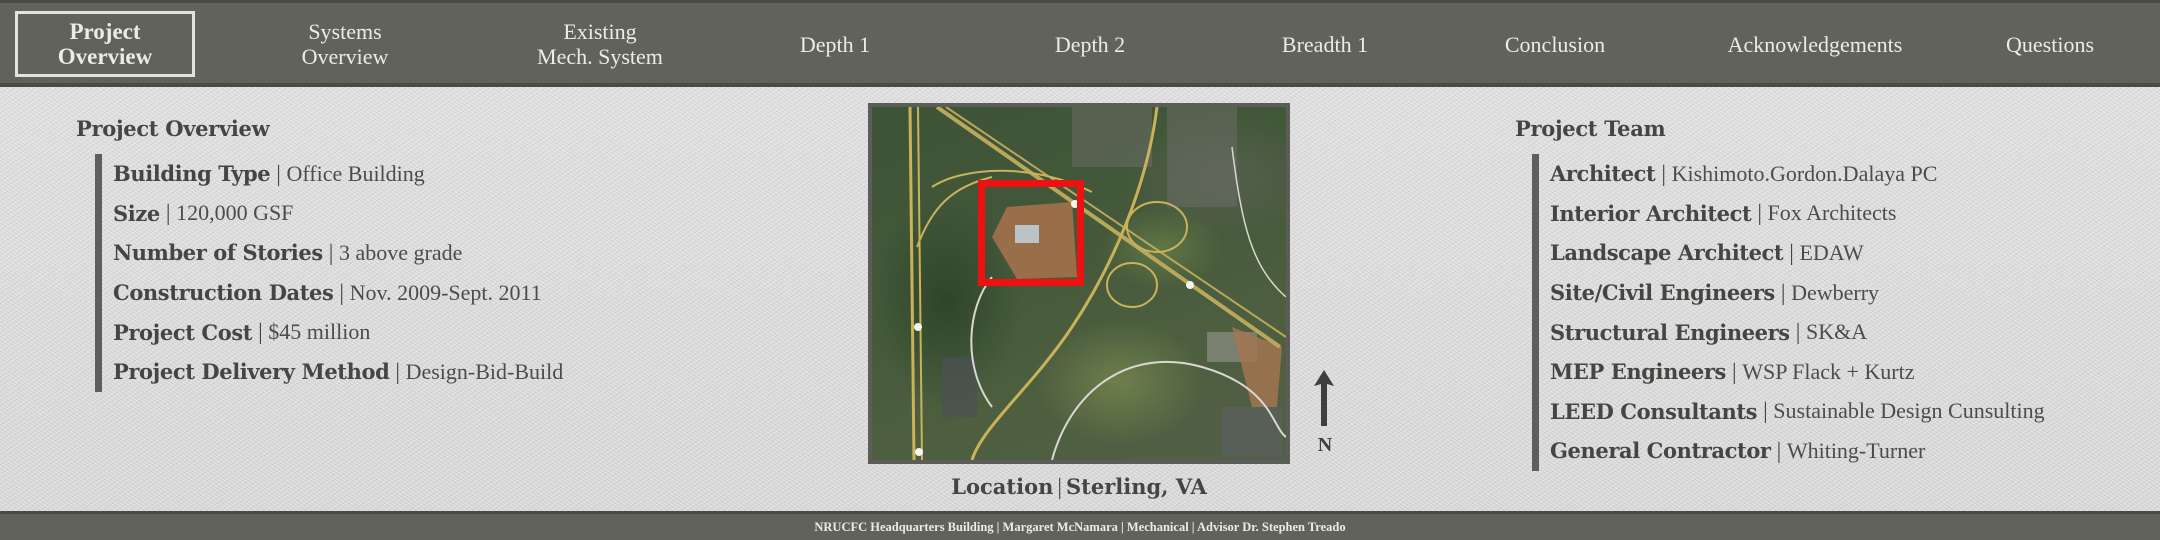 Image resolution: width=2160 pixels, height=540 pixels. I want to click on row-label: LEED Consultants, so click(1654, 411).